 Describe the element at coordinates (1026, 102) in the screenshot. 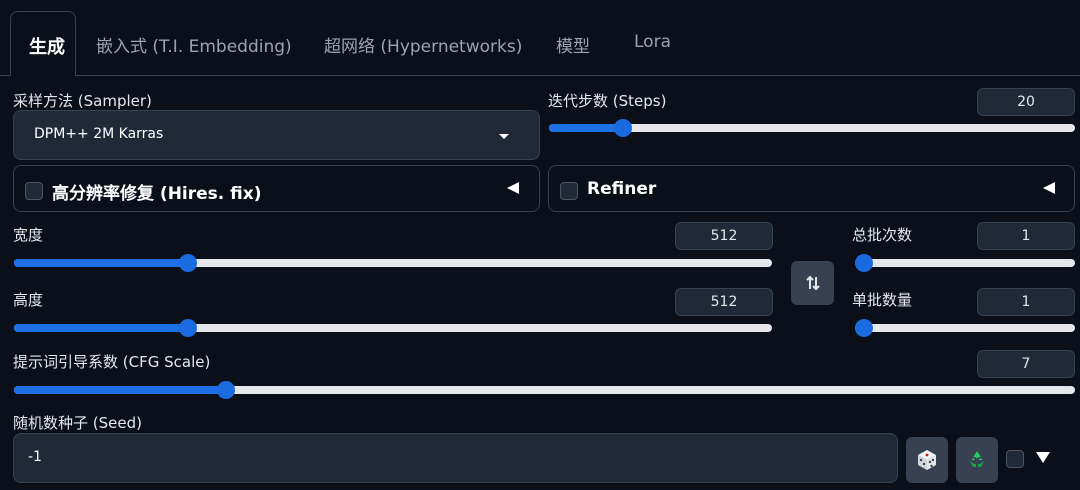

I see `steps-input: 20` at that location.